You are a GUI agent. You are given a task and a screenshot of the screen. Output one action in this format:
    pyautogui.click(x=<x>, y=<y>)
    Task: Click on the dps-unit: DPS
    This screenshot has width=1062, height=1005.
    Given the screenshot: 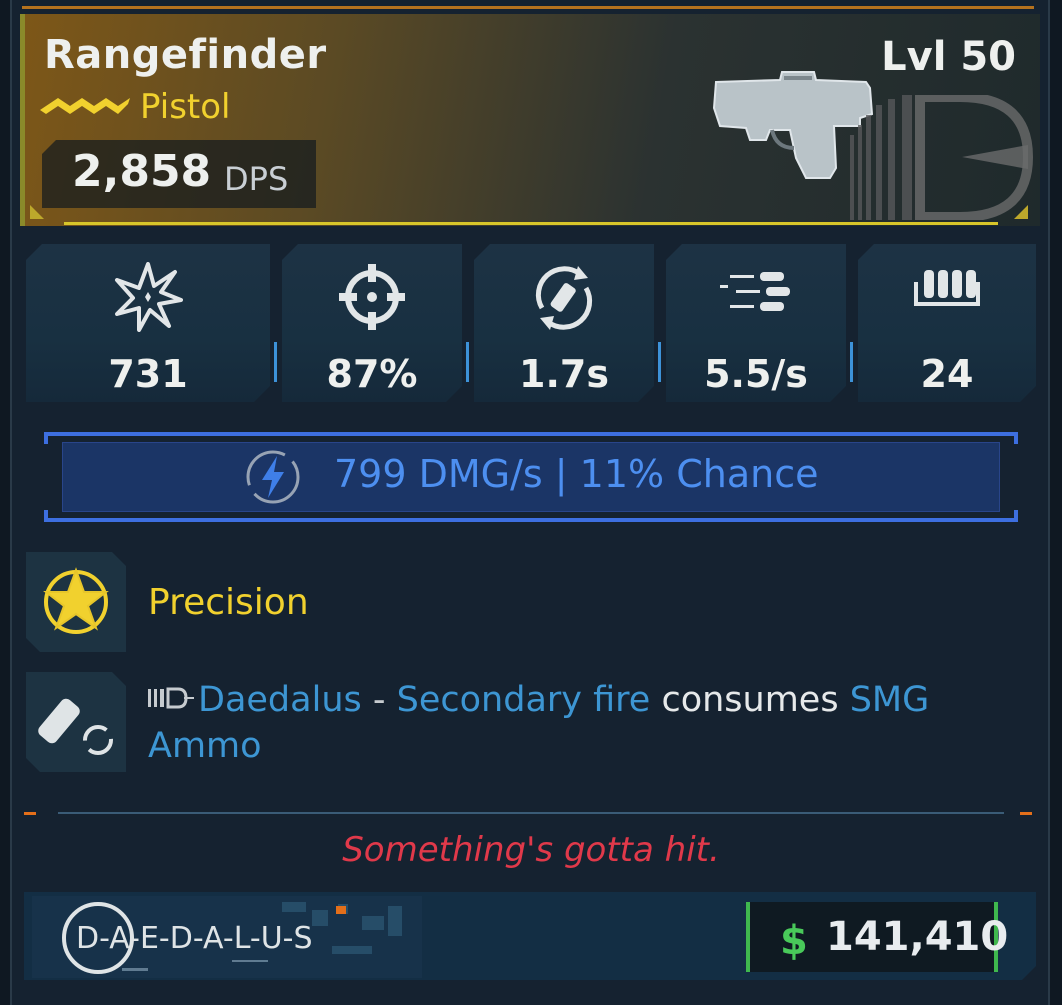 What is the action you would take?
    pyautogui.click(x=256, y=179)
    